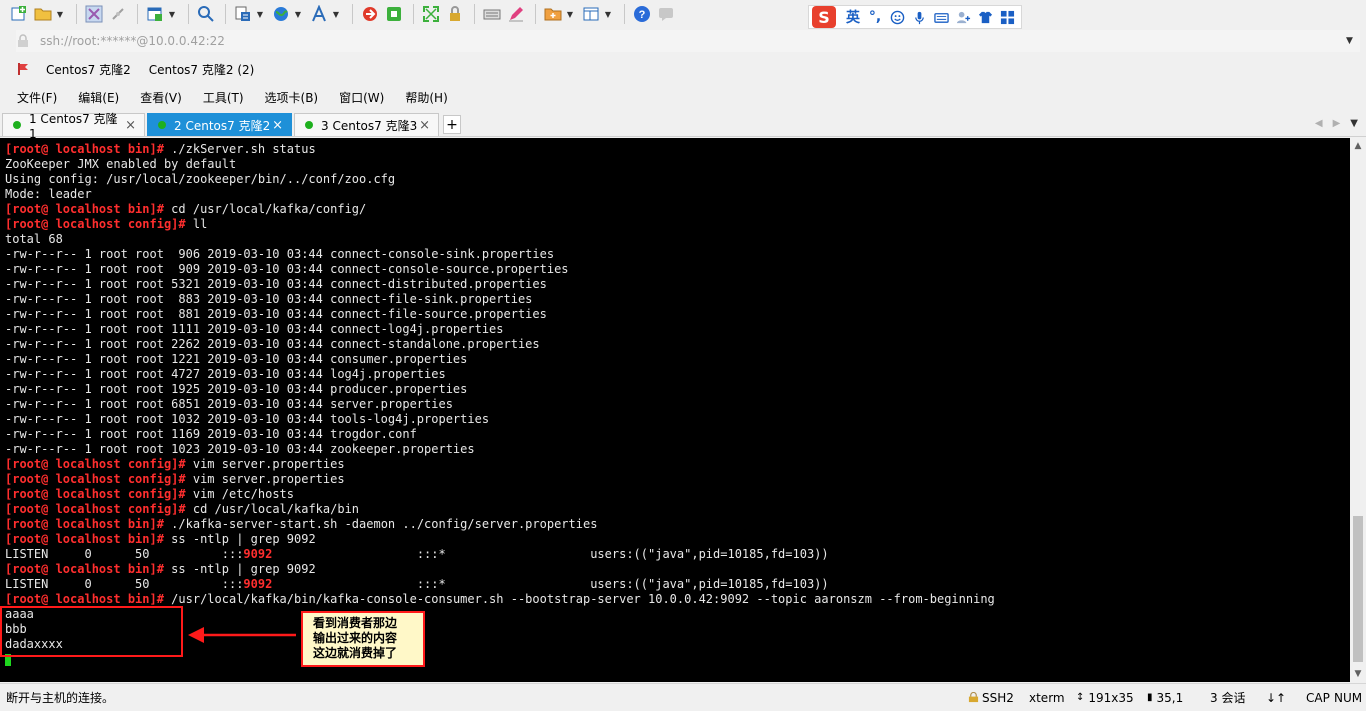  I want to click on properties-button, so click(243, 14).